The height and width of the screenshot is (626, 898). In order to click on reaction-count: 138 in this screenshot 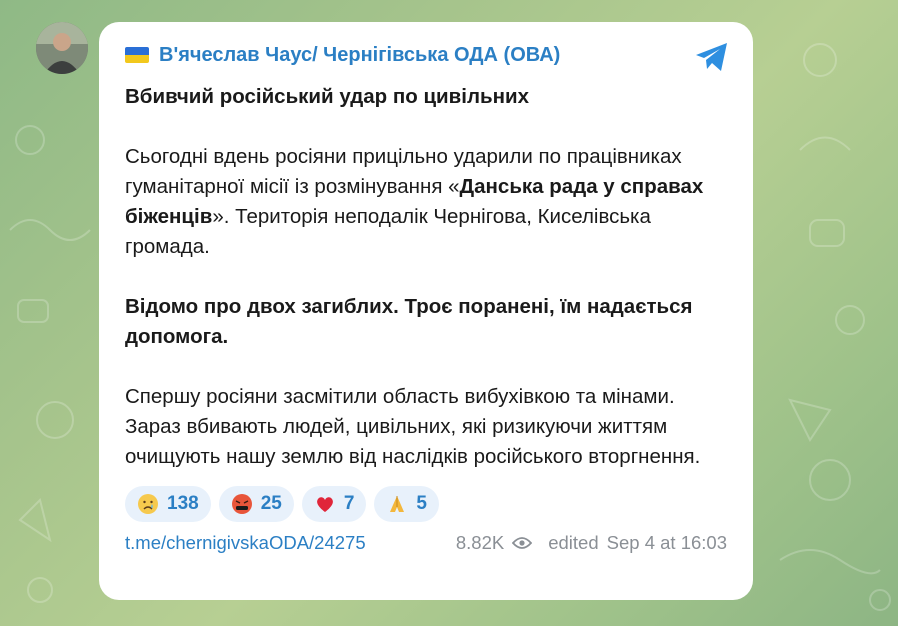, I will do `click(183, 503)`.